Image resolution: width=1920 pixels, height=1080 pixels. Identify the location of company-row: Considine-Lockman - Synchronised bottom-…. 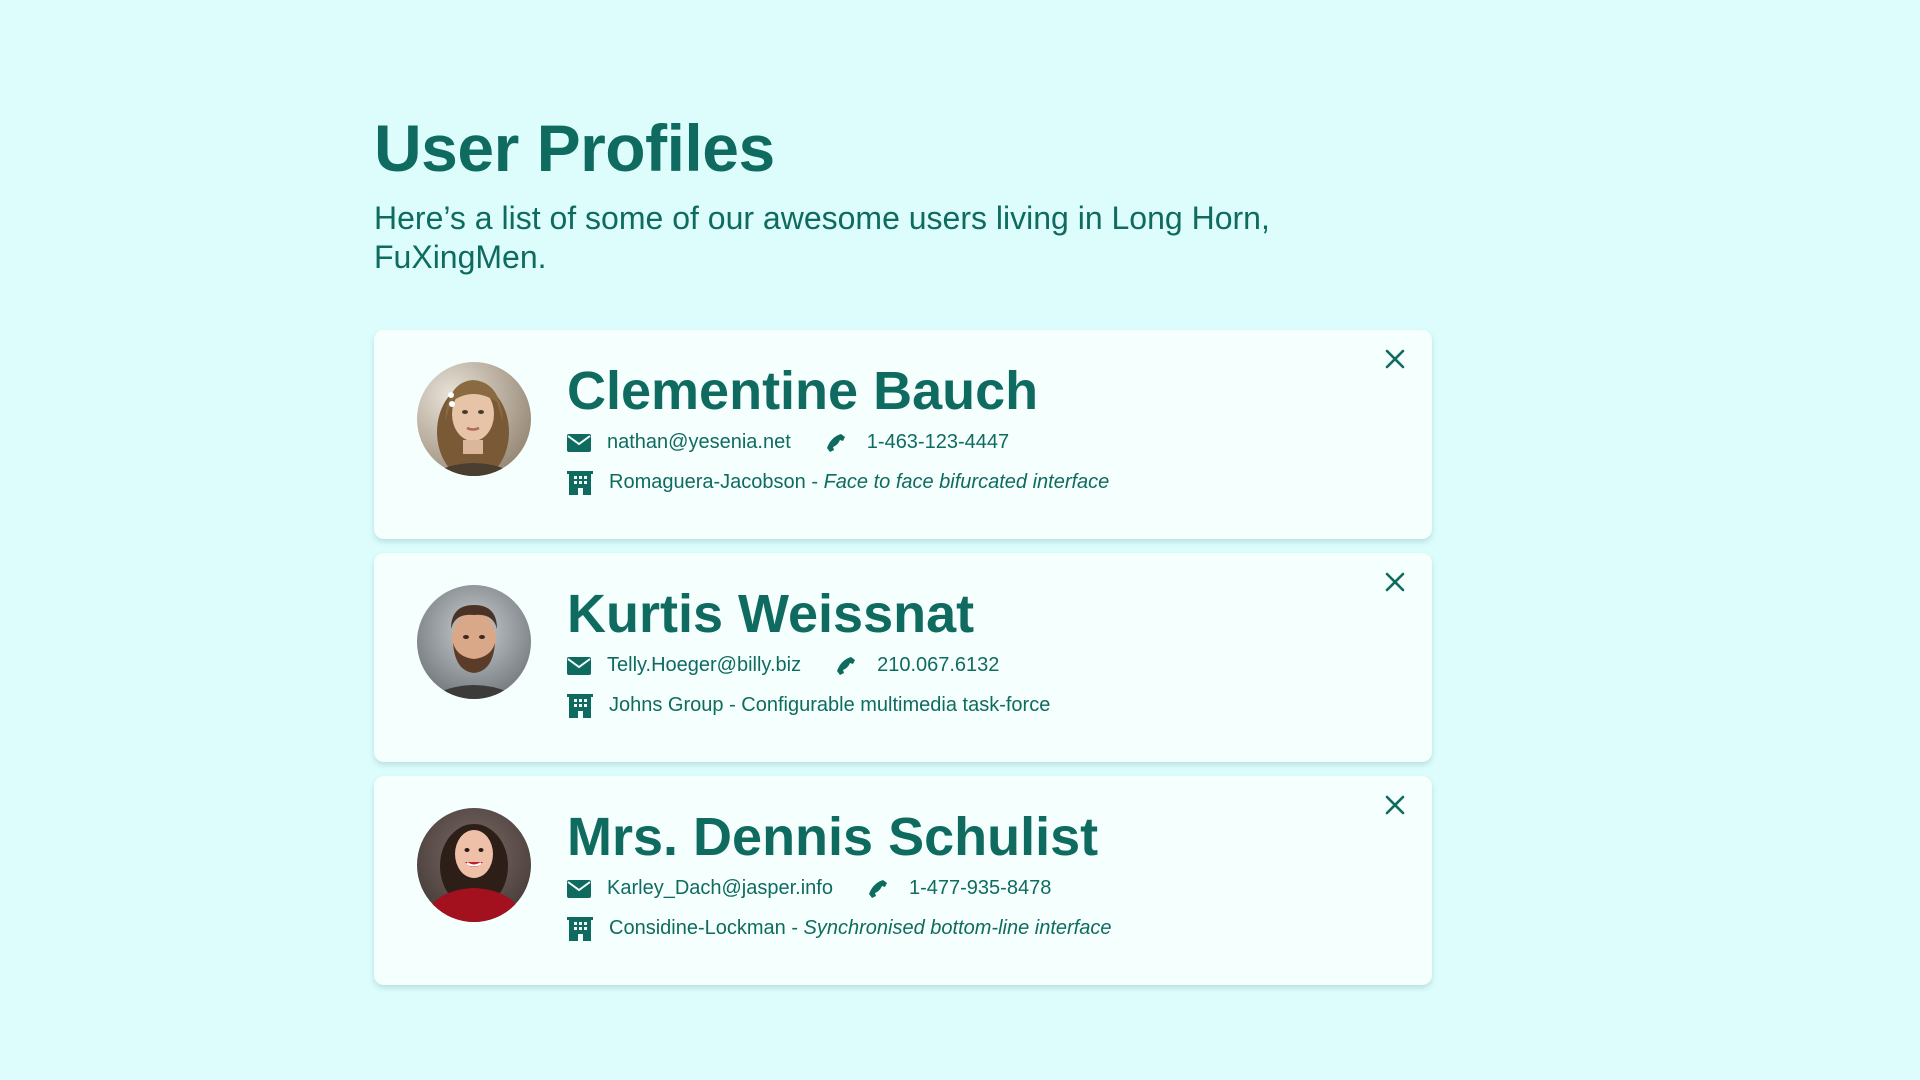
(959, 929).